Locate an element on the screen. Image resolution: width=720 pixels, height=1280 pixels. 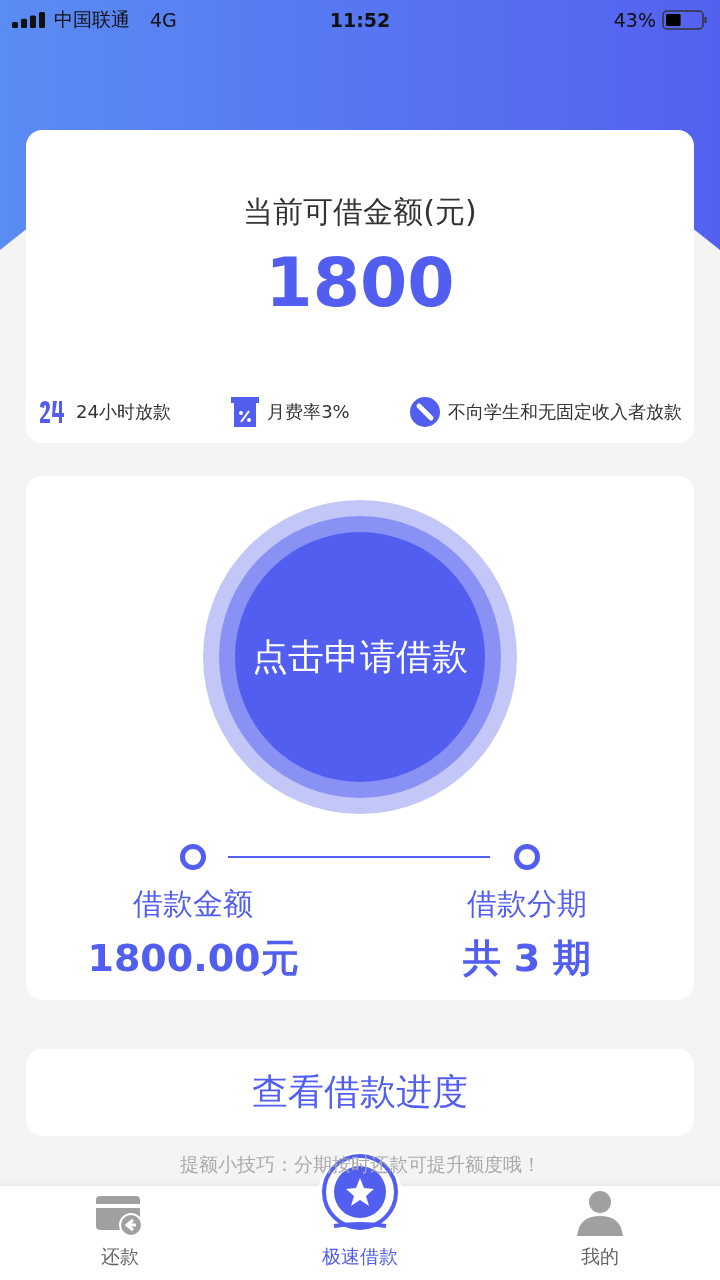
receipt-percent-icon is located at coordinates (245, 412).